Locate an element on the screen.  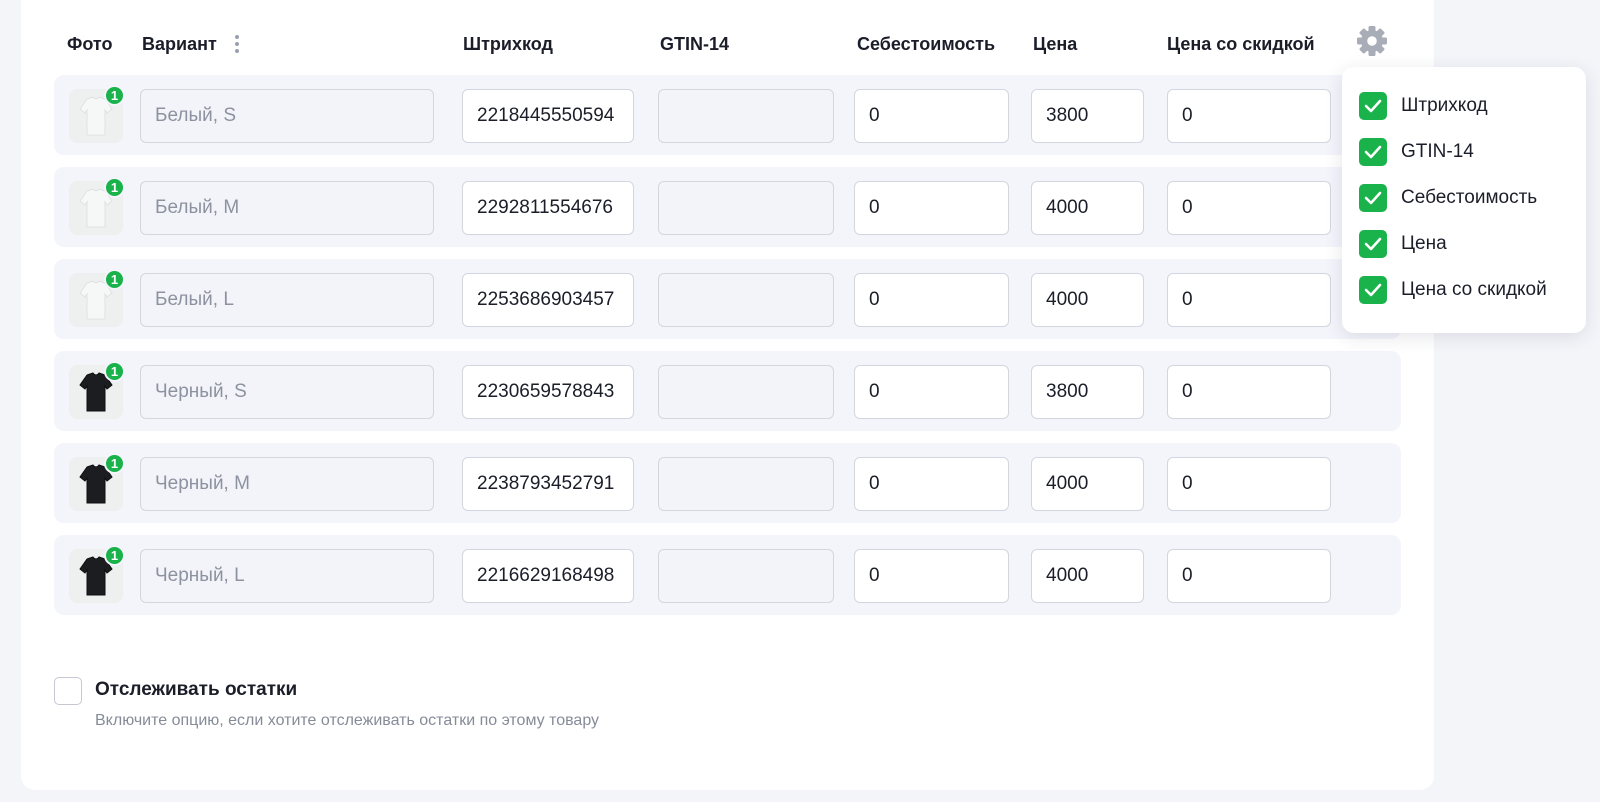
variant-name-field: Черный, M is located at coordinates (287, 484).